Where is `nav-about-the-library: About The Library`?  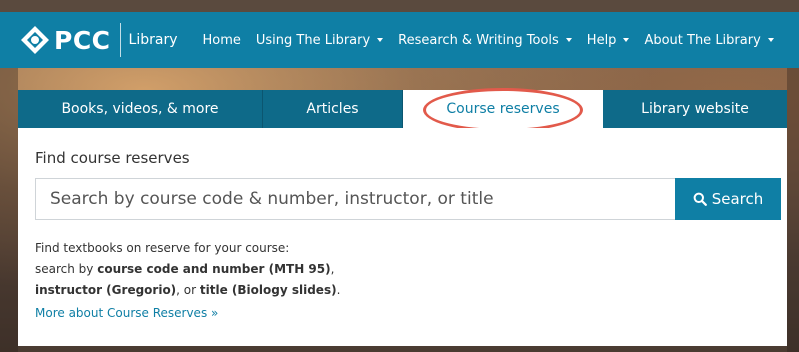
nav-about-the-library: About The Library is located at coordinates (709, 40).